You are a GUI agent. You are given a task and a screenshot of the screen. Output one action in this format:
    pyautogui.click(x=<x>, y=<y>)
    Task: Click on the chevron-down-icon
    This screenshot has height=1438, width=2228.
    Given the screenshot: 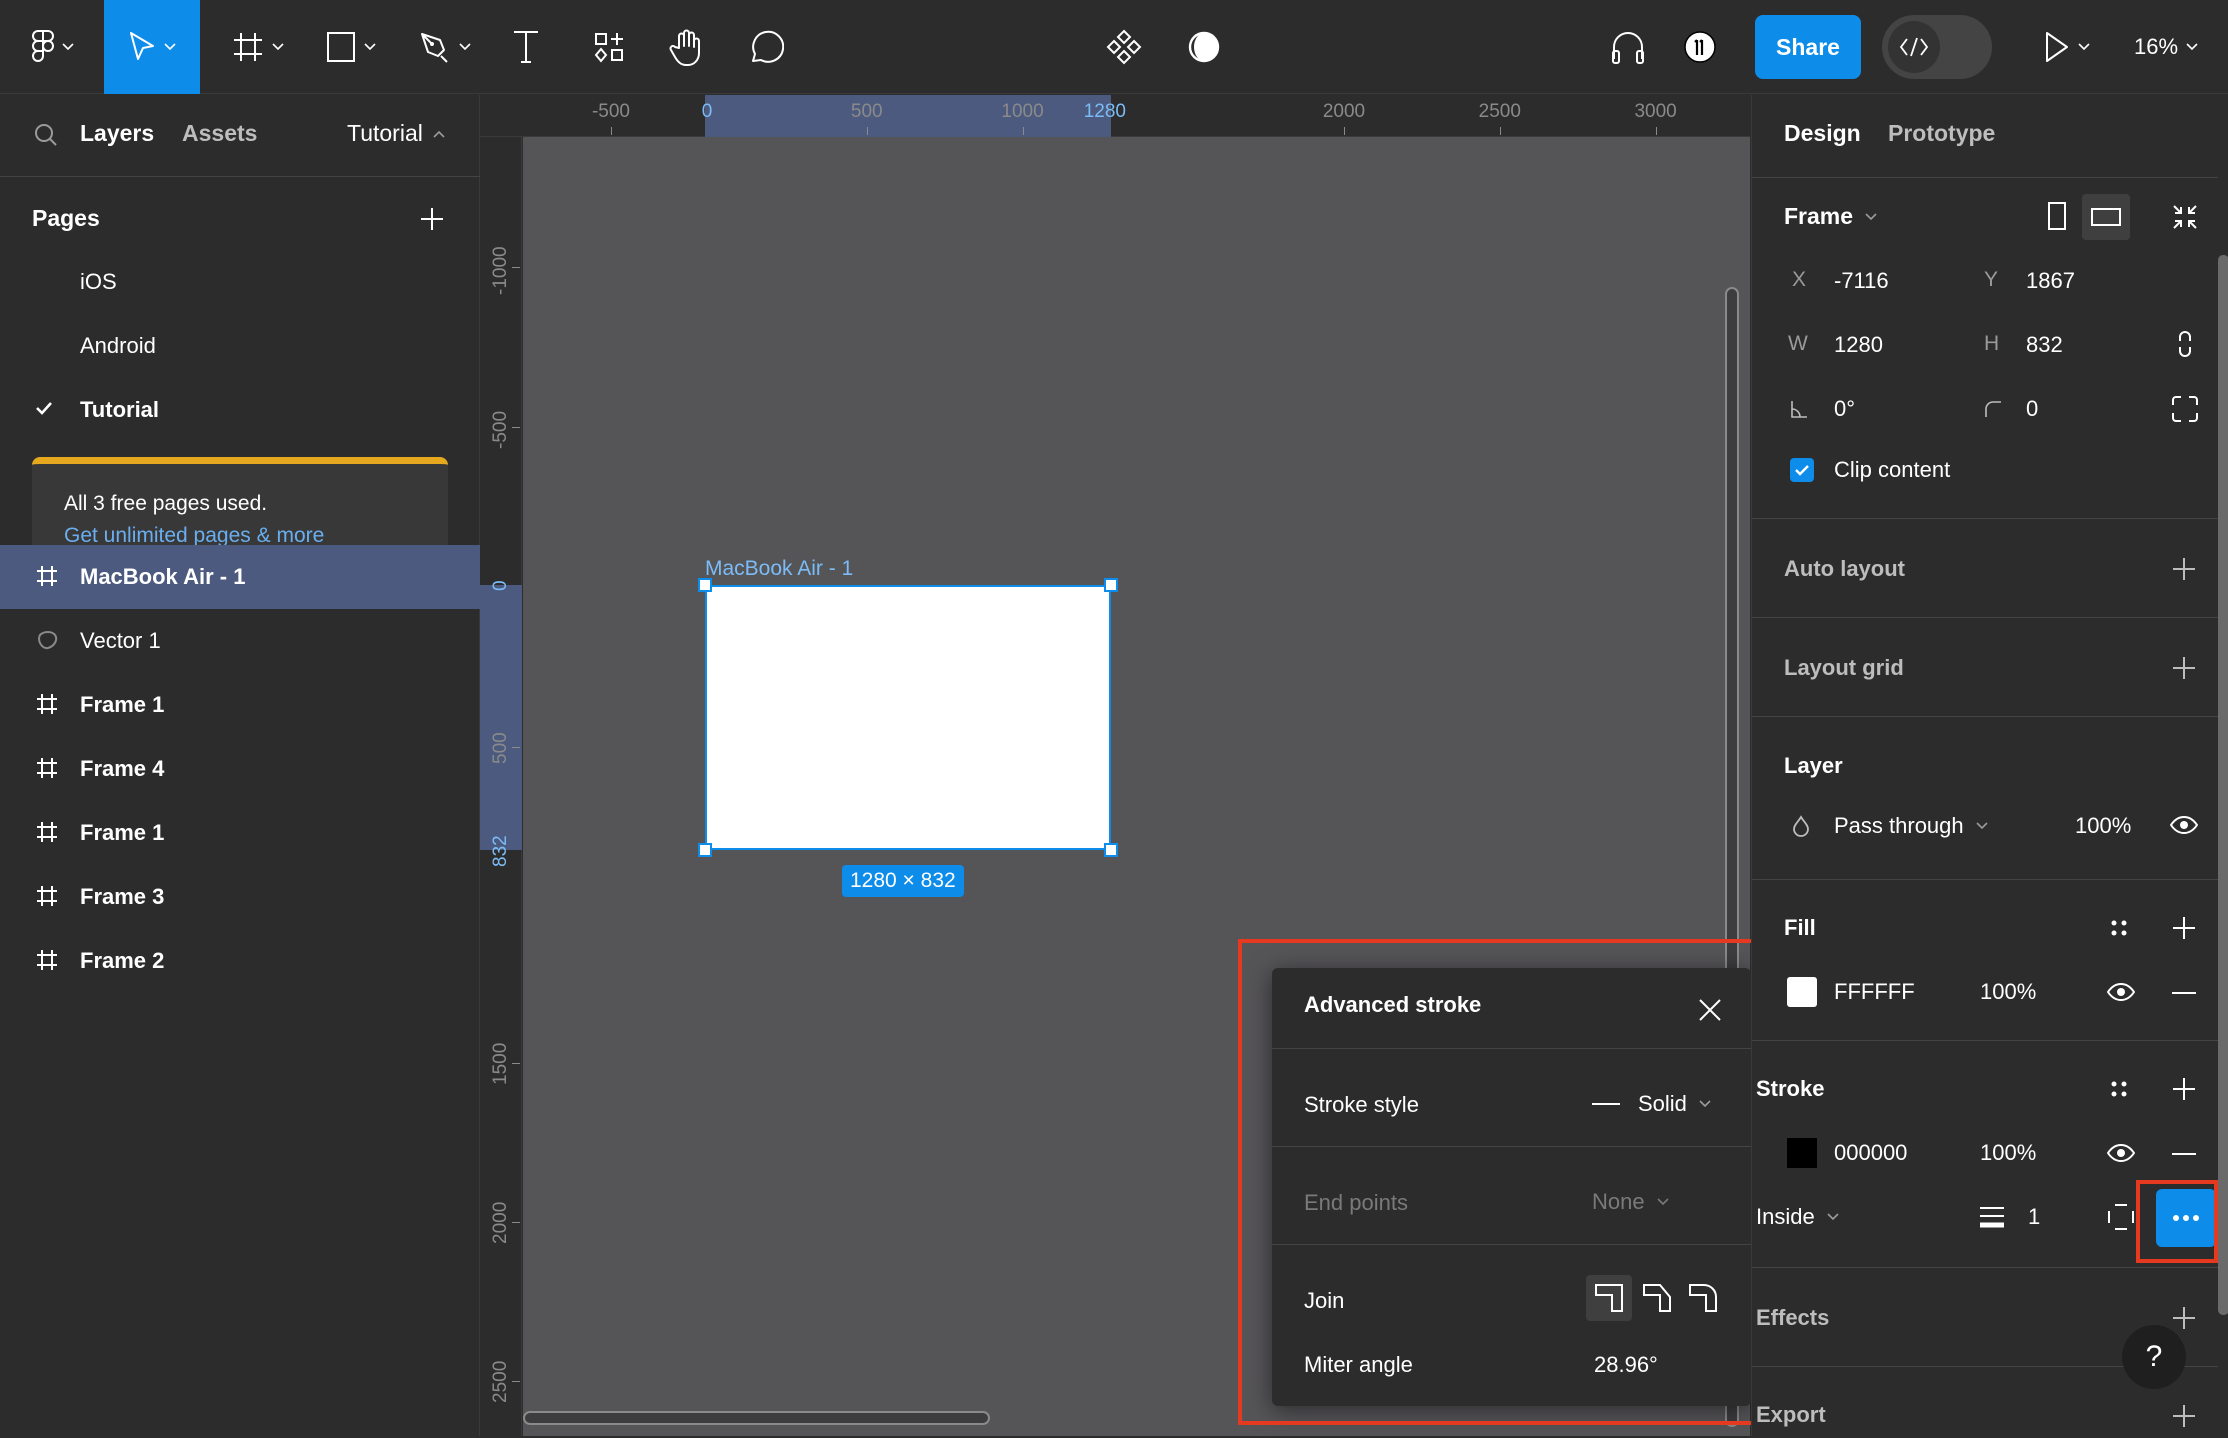 What is the action you would take?
    pyautogui.click(x=68, y=47)
    